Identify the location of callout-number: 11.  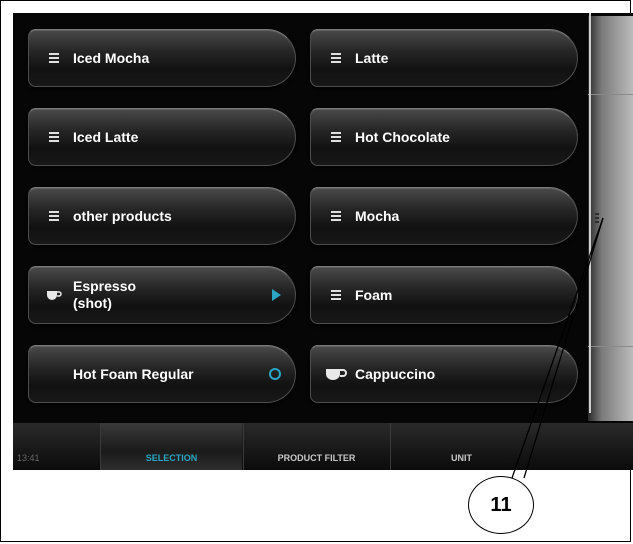
(501, 505).